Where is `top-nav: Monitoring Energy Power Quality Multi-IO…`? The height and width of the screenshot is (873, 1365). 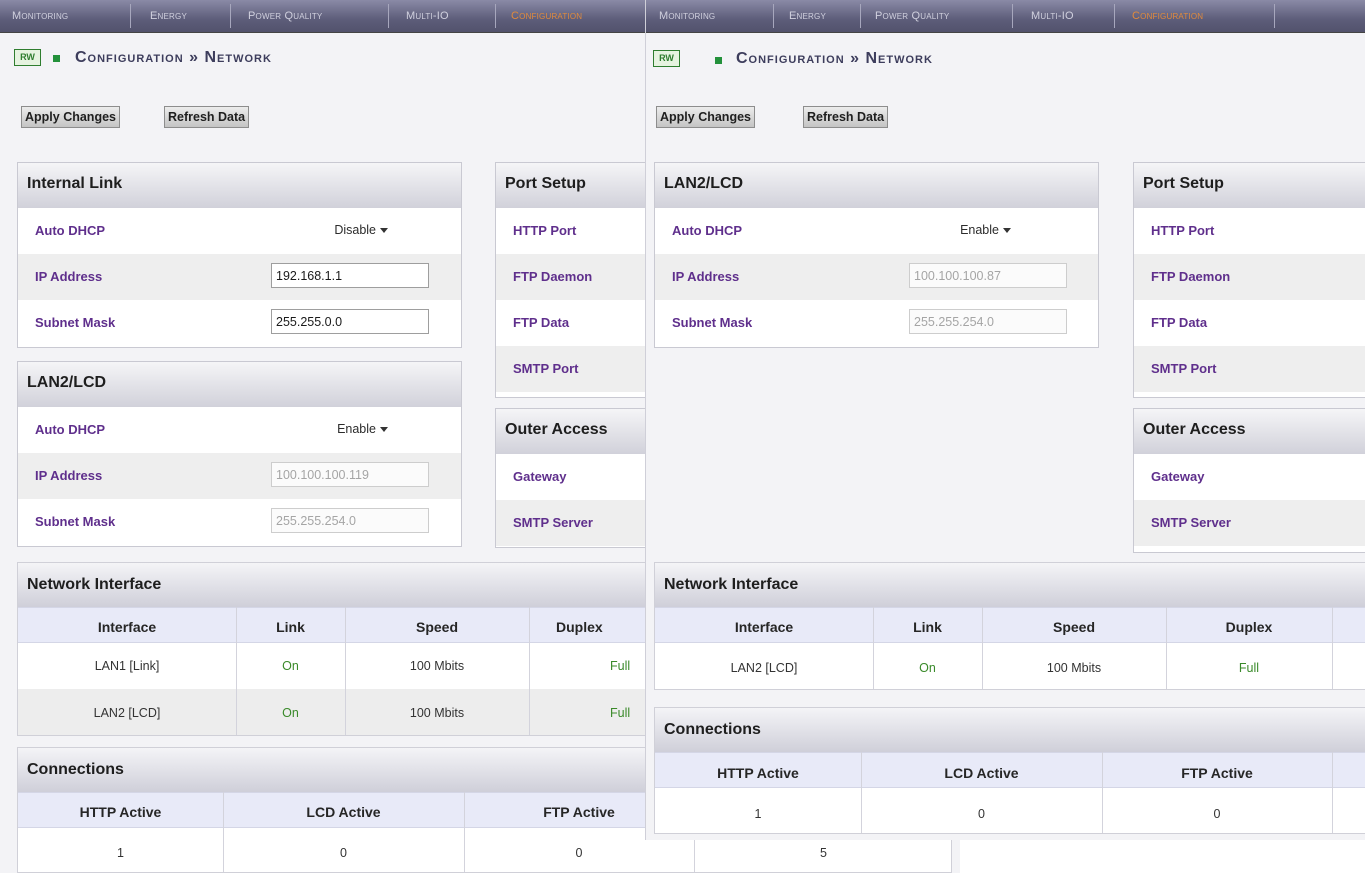
top-nav: Monitoring Energy Power Quality Multi-IO… is located at coordinates (1005, 16).